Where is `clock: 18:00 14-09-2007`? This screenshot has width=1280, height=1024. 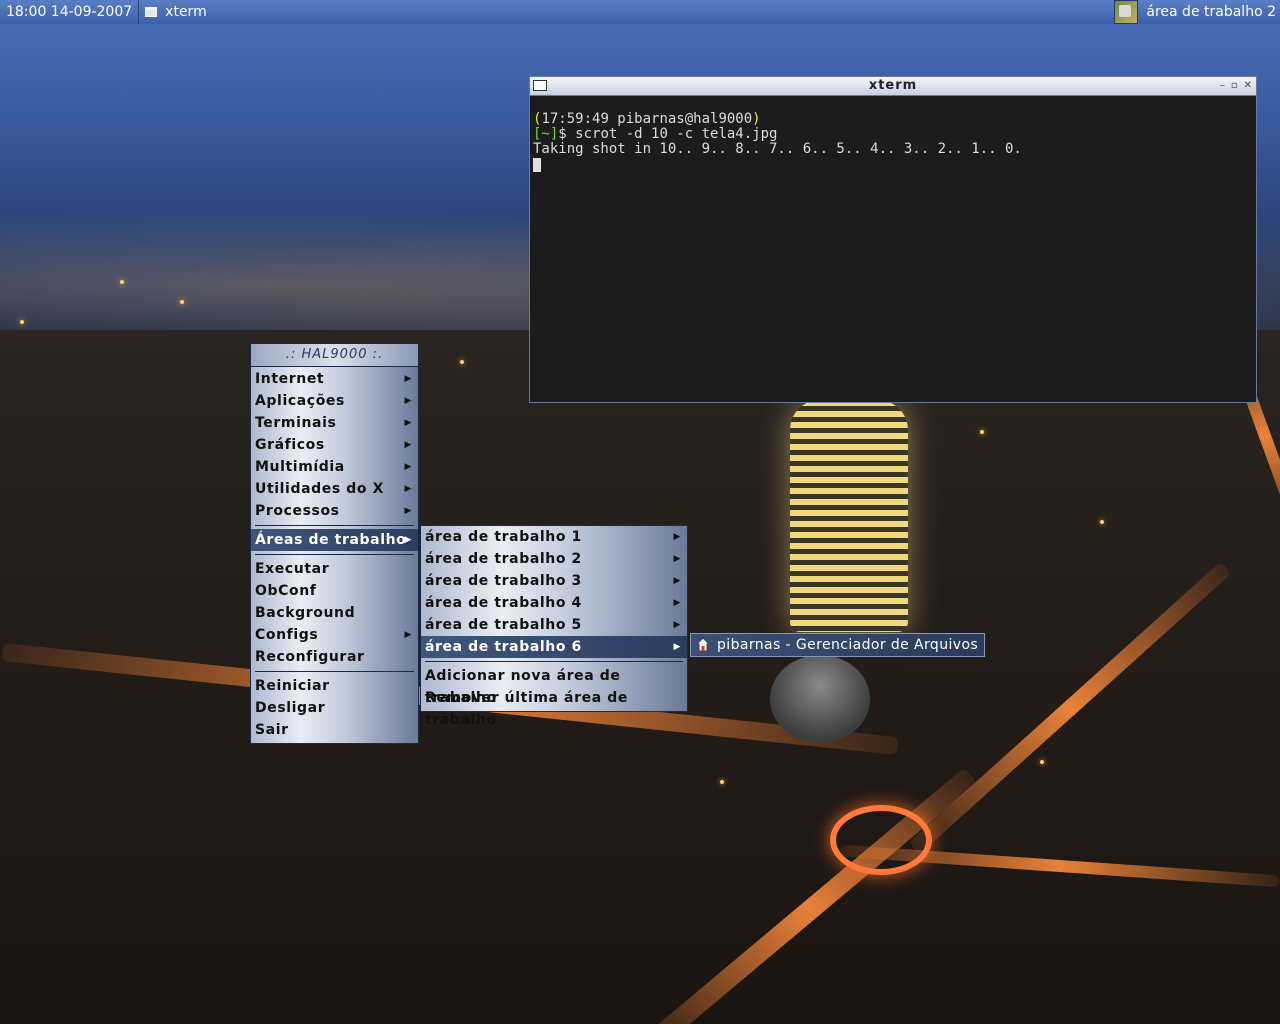
clock: 18:00 14-09-2007 is located at coordinates (70, 12).